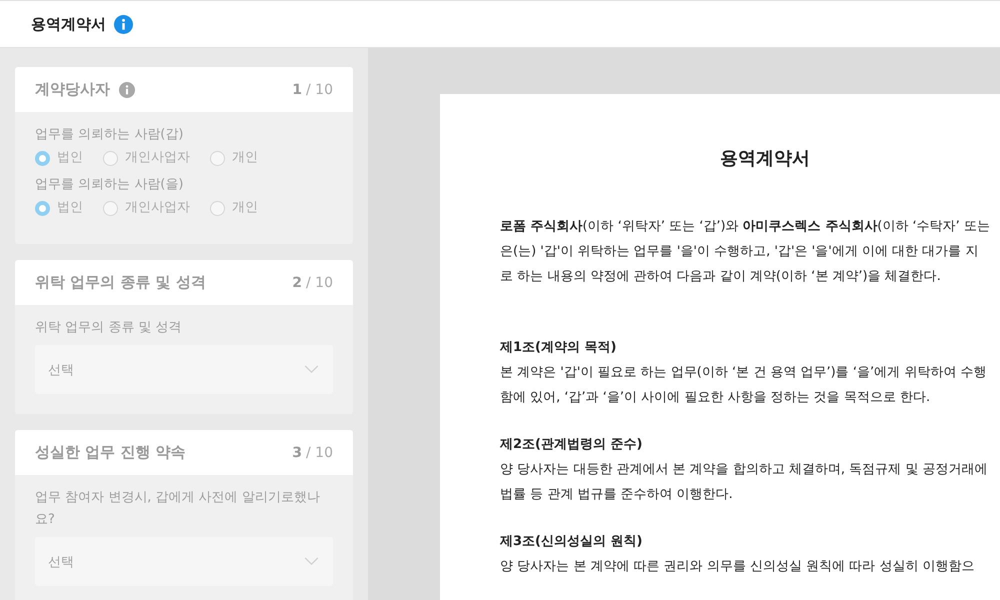 The image size is (1000, 600). I want to click on document-text: 양 당사자는 본 계약에 따른 권리와 의무를 신의성실 원칙에 따라 성실히 이행함으, so click(738, 567).